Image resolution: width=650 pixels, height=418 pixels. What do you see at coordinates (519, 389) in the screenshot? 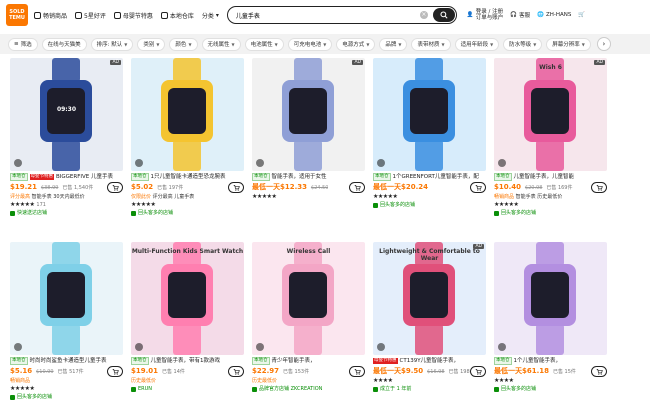
I see `store-label: 回头客多的店铺` at bounding box center [519, 389].